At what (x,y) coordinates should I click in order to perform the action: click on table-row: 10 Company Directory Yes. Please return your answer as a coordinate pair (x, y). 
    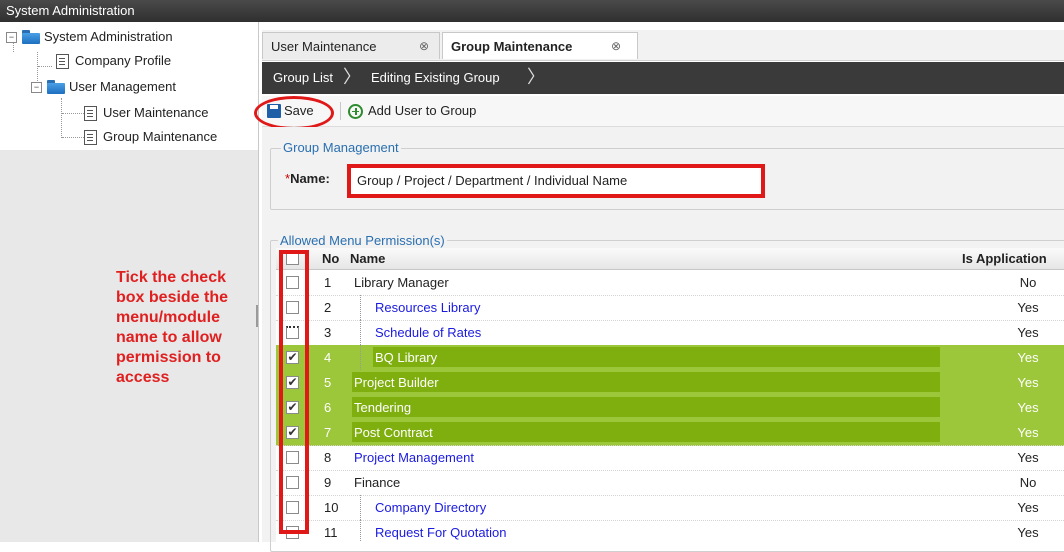
    Looking at the image, I should click on (670, 508).